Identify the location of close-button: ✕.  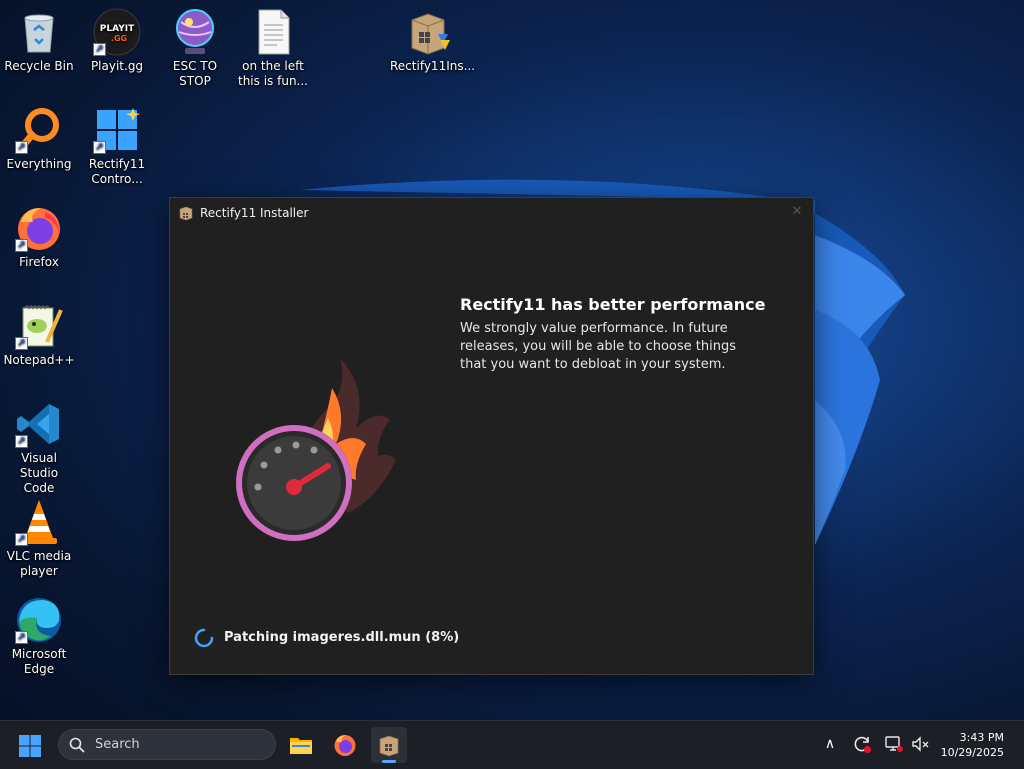
(797, 212).